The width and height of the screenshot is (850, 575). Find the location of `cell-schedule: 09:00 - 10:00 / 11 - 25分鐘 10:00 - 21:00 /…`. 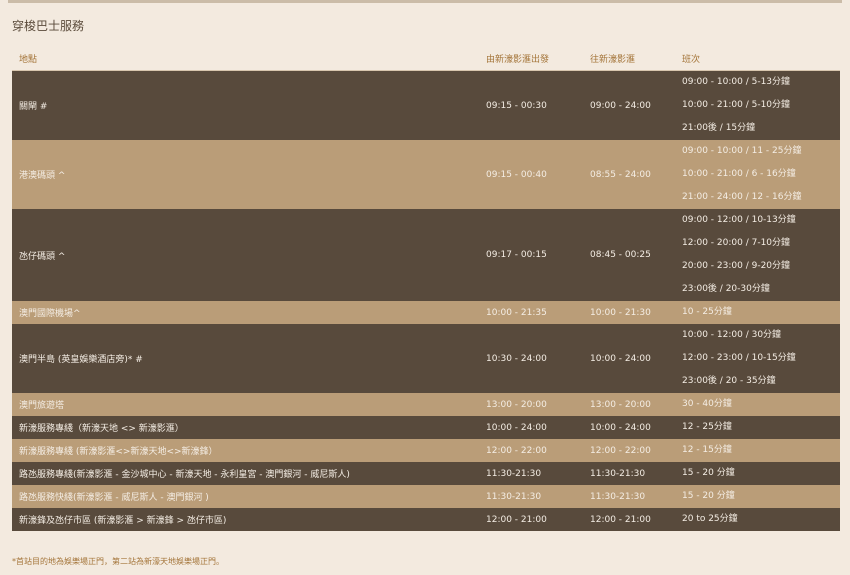

cell-schedule: 09:00 - 10:00 / 11 - 25分鐘 10:00 - 21:00 /… is located at coordinates (757, 174).